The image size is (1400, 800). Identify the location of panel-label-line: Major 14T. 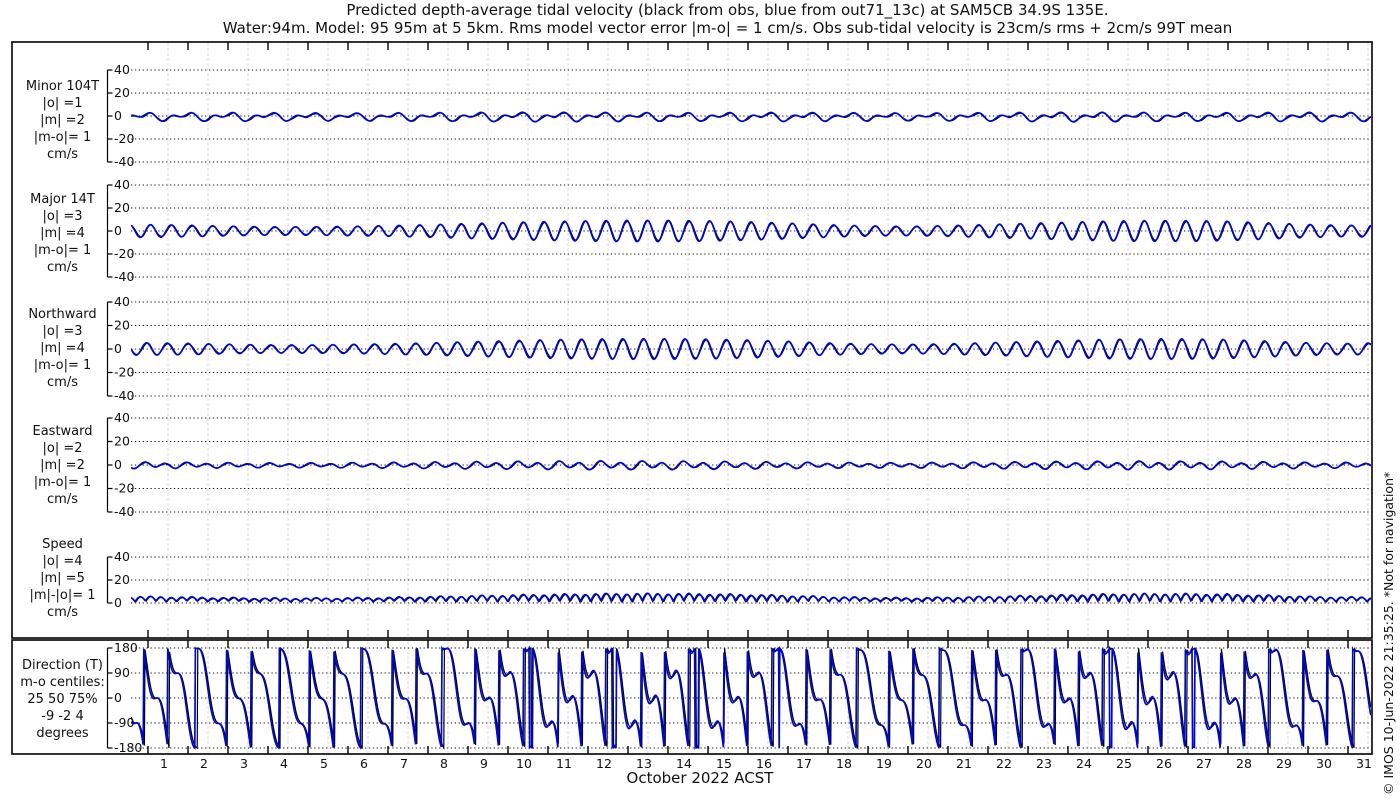
(62, 199).